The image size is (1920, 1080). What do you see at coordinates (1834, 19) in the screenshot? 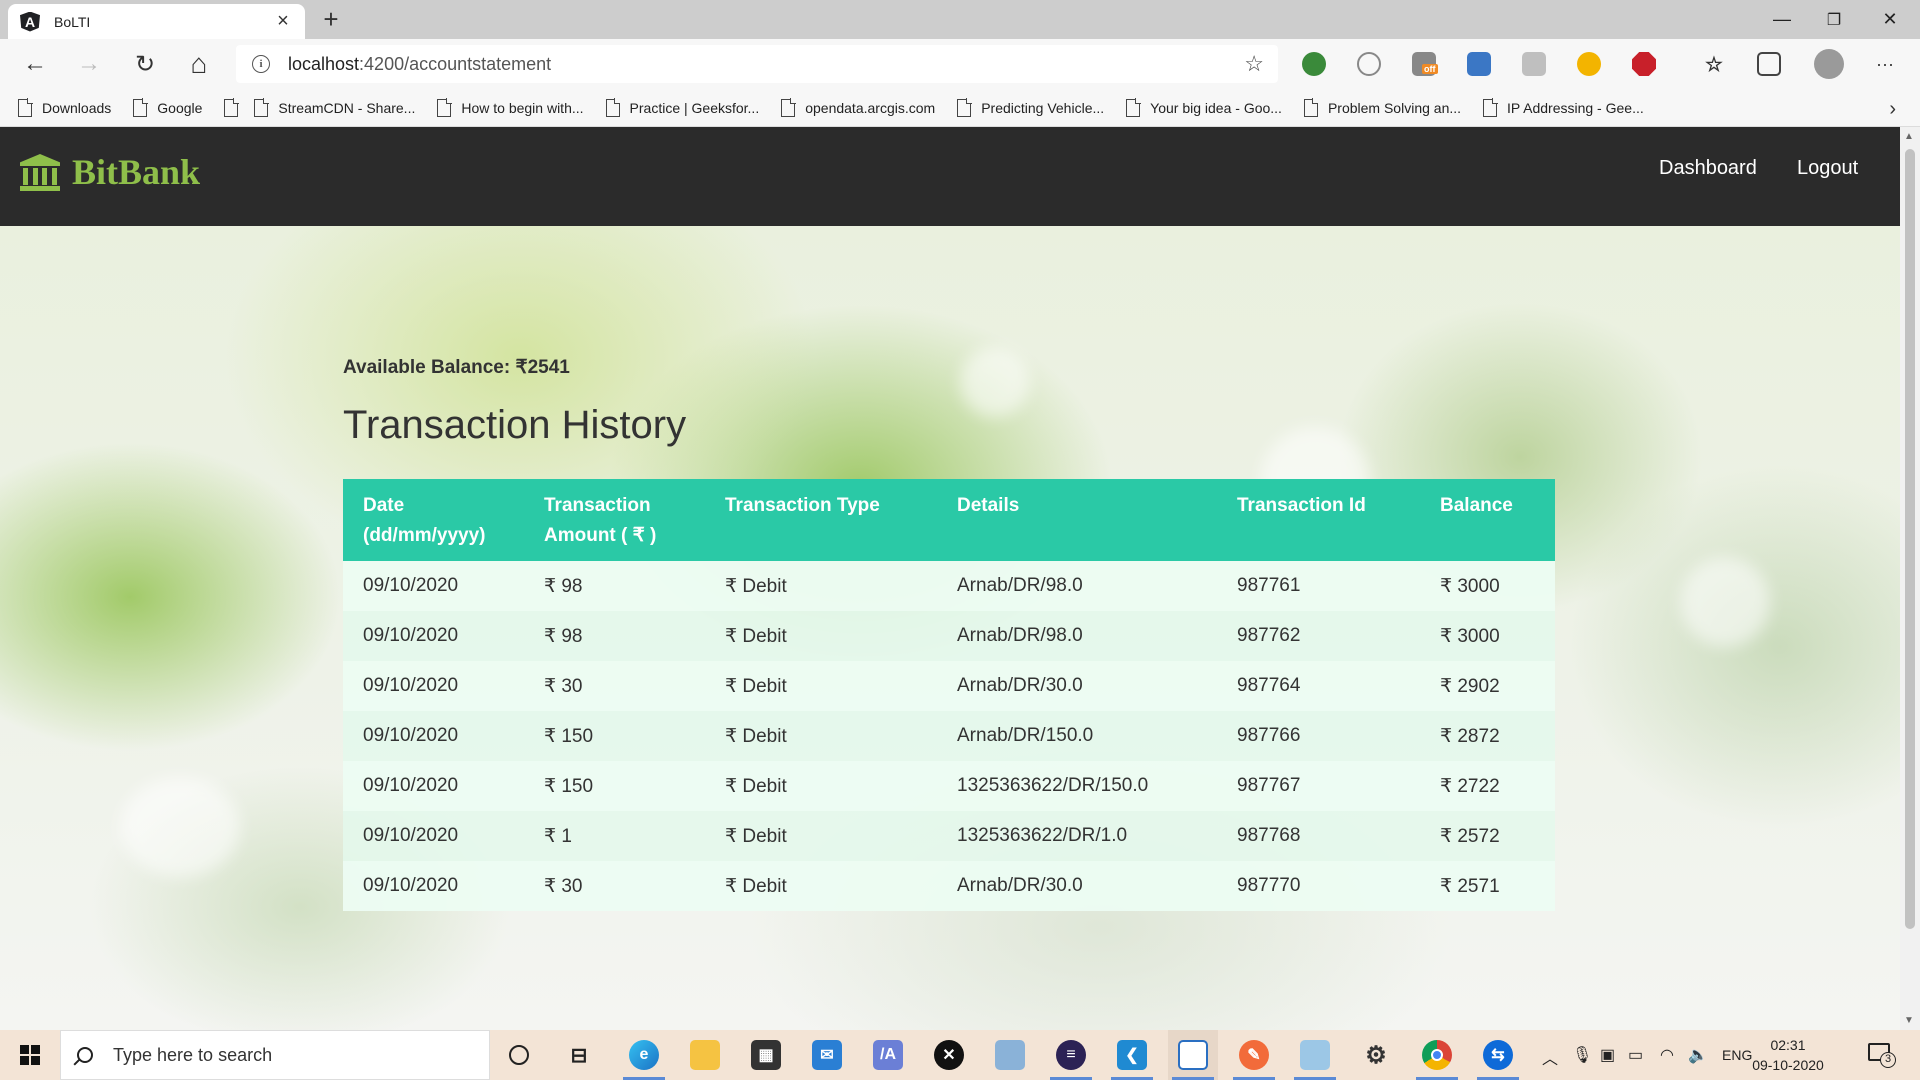
I see `maximize-button: ❐` at bounding box center [1834, 19].